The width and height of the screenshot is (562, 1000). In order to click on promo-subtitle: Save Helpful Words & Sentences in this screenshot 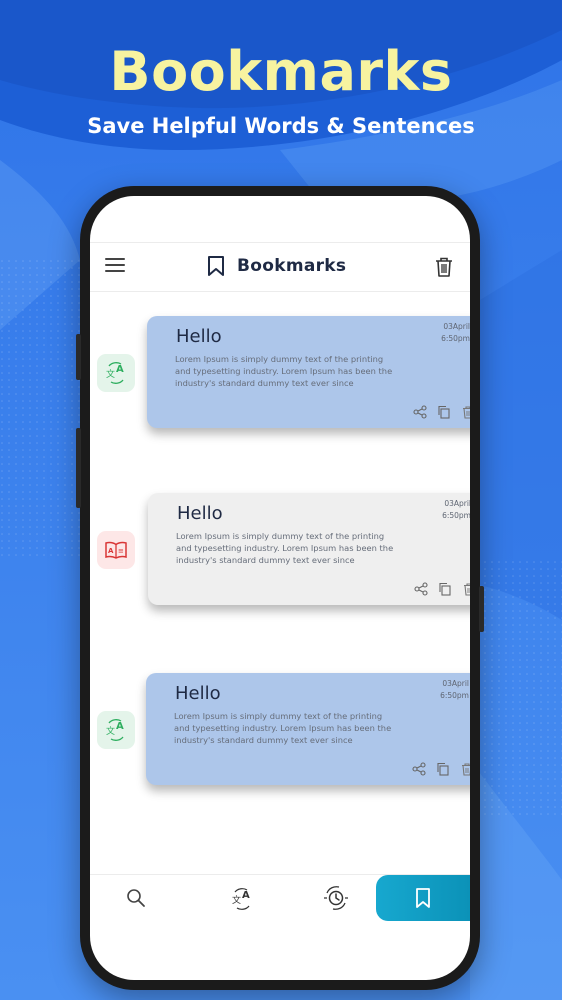, I will do `click(281, 126)`.